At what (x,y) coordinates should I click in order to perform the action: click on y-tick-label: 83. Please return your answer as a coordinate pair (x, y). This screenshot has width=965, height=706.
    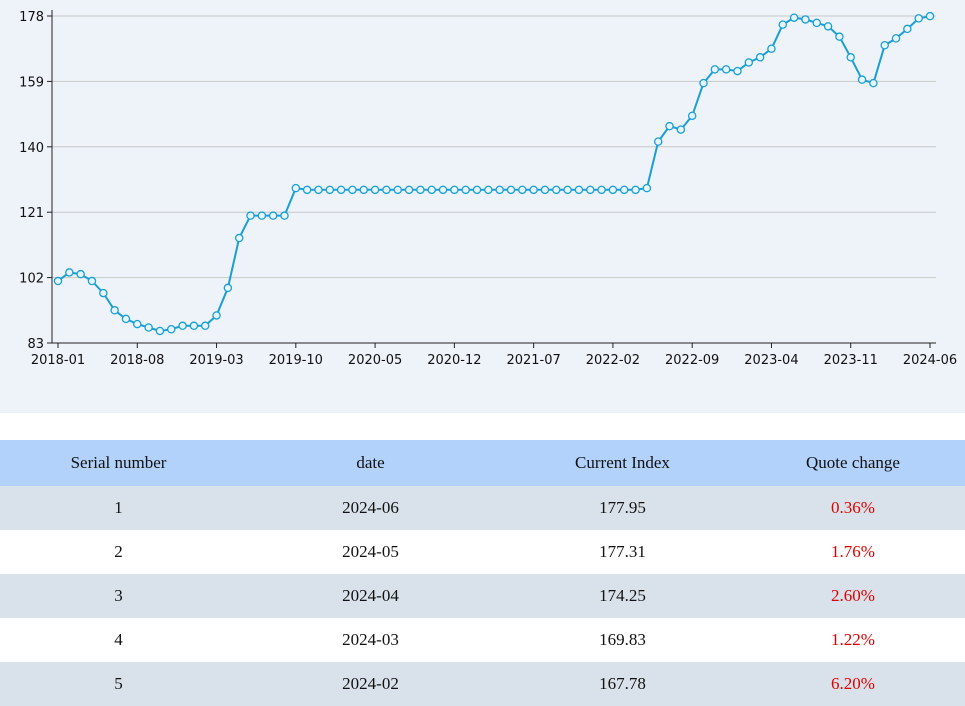
    Looking at the image, I should click on (35, 344).